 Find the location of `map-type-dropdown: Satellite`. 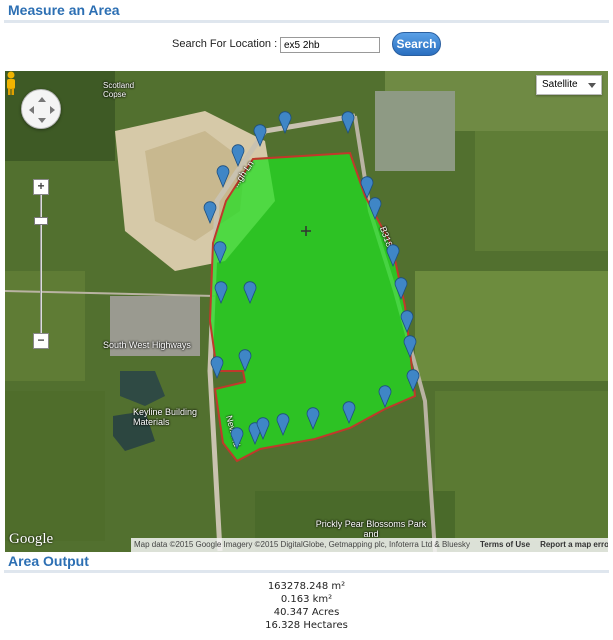

map-type-dropdown: Satellite is located at coordinates (569, 85).